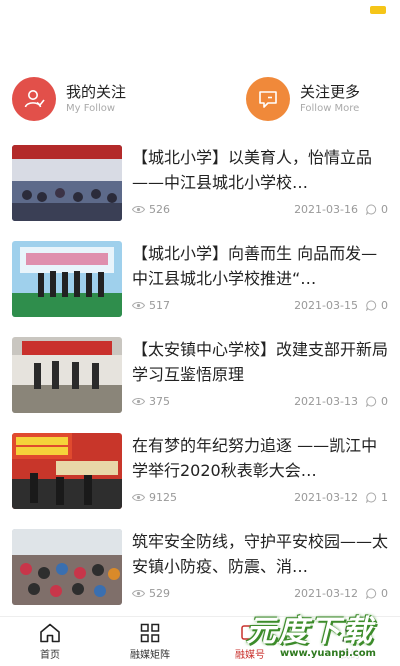 This screenshot has width=400, height=666. What do you see at coordinates (96, 92) in the screenshot?
I see `my-follow-title: 我的关注` at bounding box center [96, 92].